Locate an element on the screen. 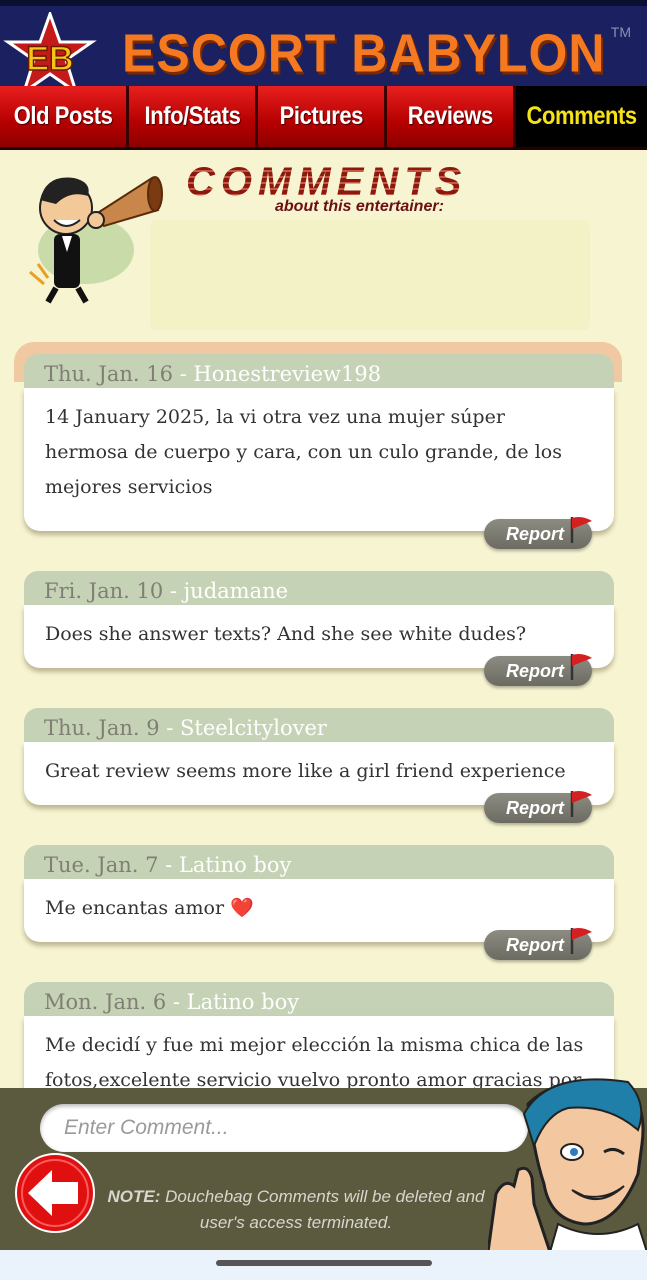 This screenshot has height=1280, width=647. megaphone-mascot-icon is located at coordinates (96, 240).